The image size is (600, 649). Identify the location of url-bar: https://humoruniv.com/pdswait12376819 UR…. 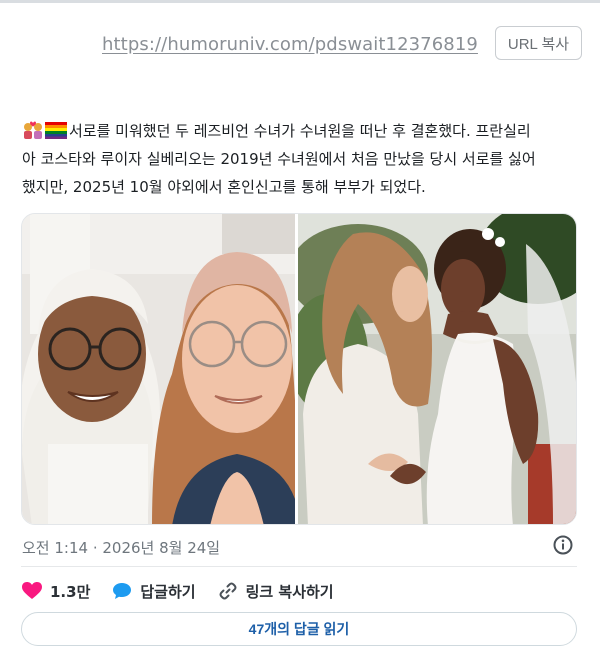
(300, 46).